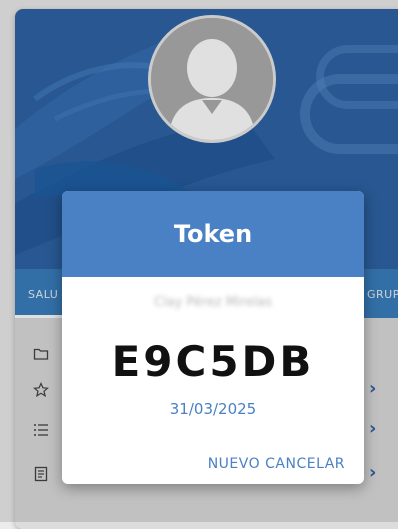 The image size is (398, 529). Describe the element at coordinates (213, 409) in the screenshot. I see `token-date: 31/03/2025` at that location.